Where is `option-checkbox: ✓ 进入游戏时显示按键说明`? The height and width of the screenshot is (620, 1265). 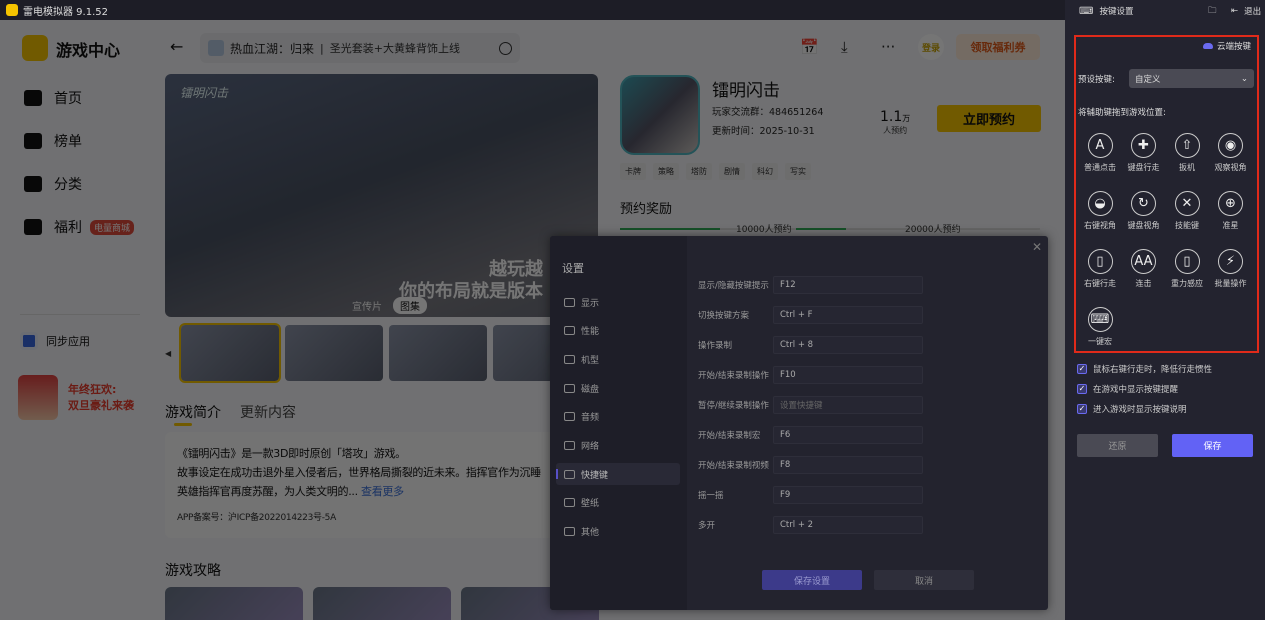
option-checkbox: ✓ 进入游戏时显示按键说明 is located at coordinates (1132, 409).